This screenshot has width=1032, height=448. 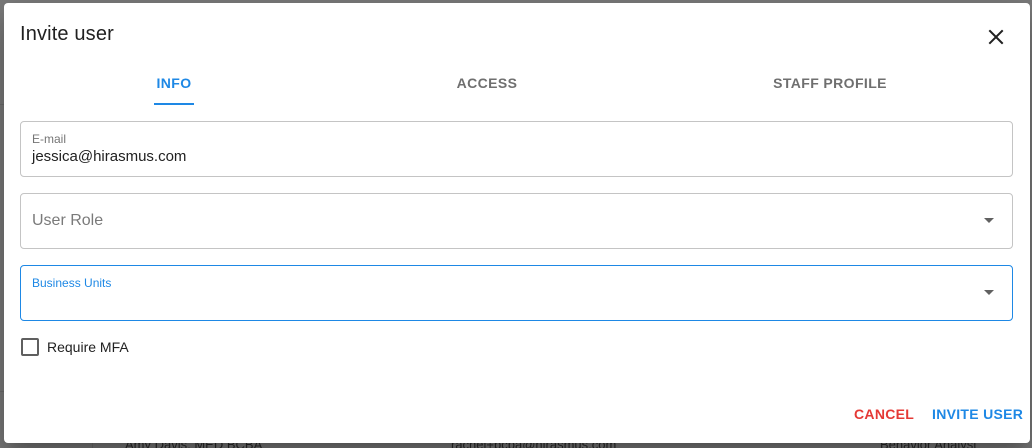 I want to click on email-label: E-mail, so click(x=49, y=139).